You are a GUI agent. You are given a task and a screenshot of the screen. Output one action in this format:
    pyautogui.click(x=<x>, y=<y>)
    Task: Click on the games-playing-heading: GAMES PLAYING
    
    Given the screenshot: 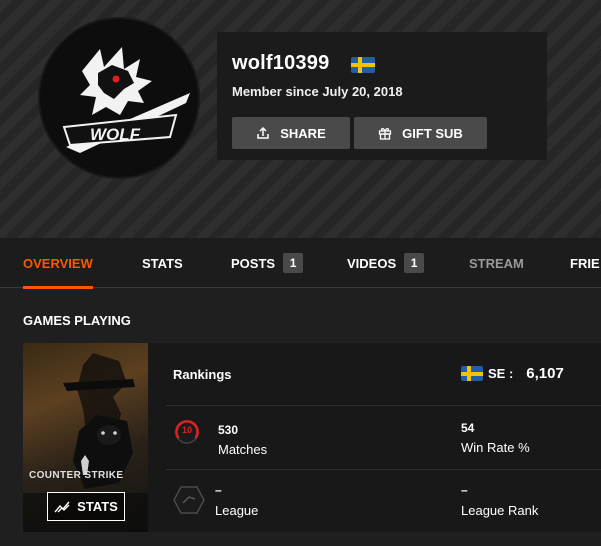 What is the action you would take?
    pyautogui.click(x=77, y=320)
    